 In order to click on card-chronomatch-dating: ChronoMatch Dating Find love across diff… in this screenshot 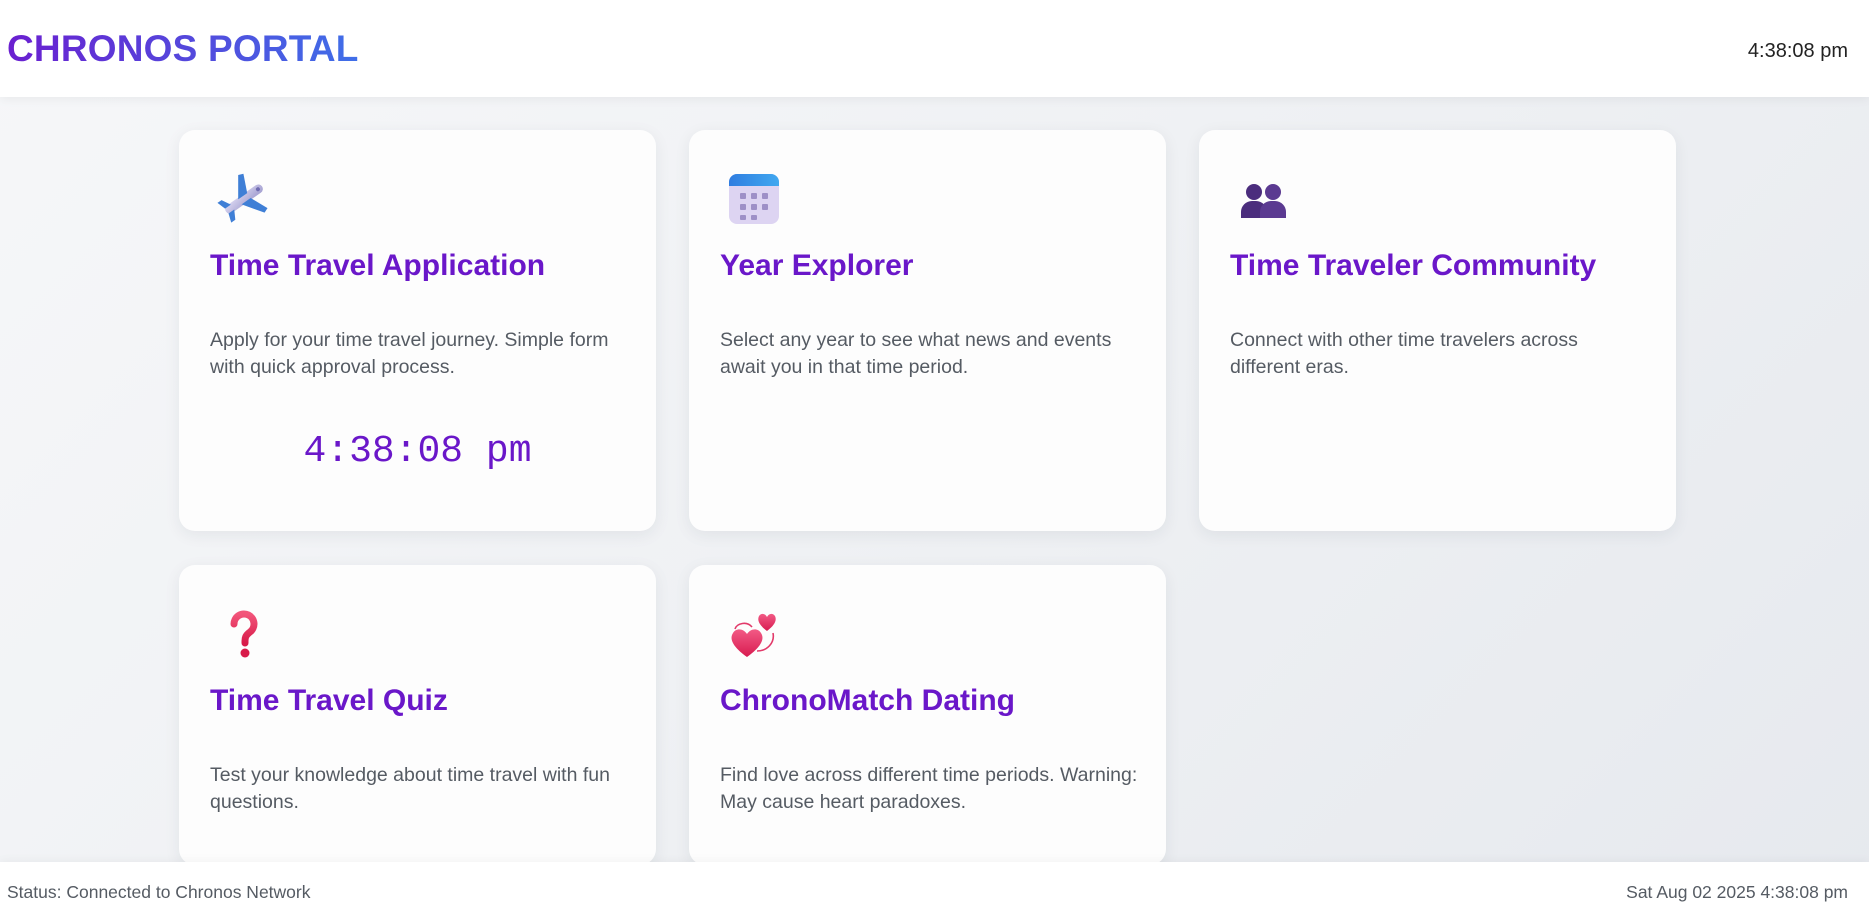, I will do `click(927, 715)`.